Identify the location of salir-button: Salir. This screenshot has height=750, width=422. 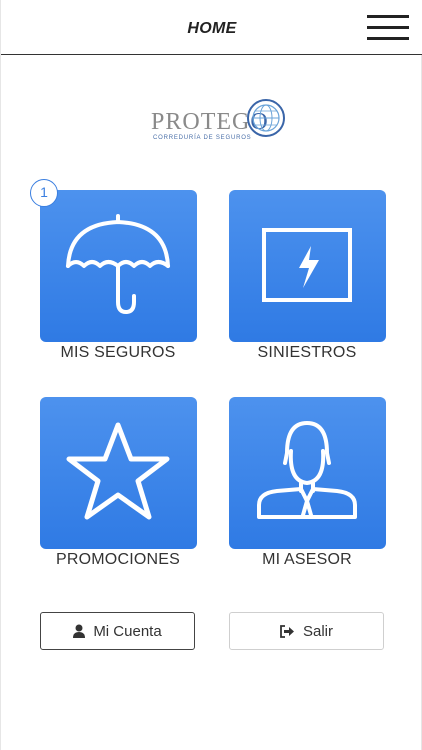
(306, 631).